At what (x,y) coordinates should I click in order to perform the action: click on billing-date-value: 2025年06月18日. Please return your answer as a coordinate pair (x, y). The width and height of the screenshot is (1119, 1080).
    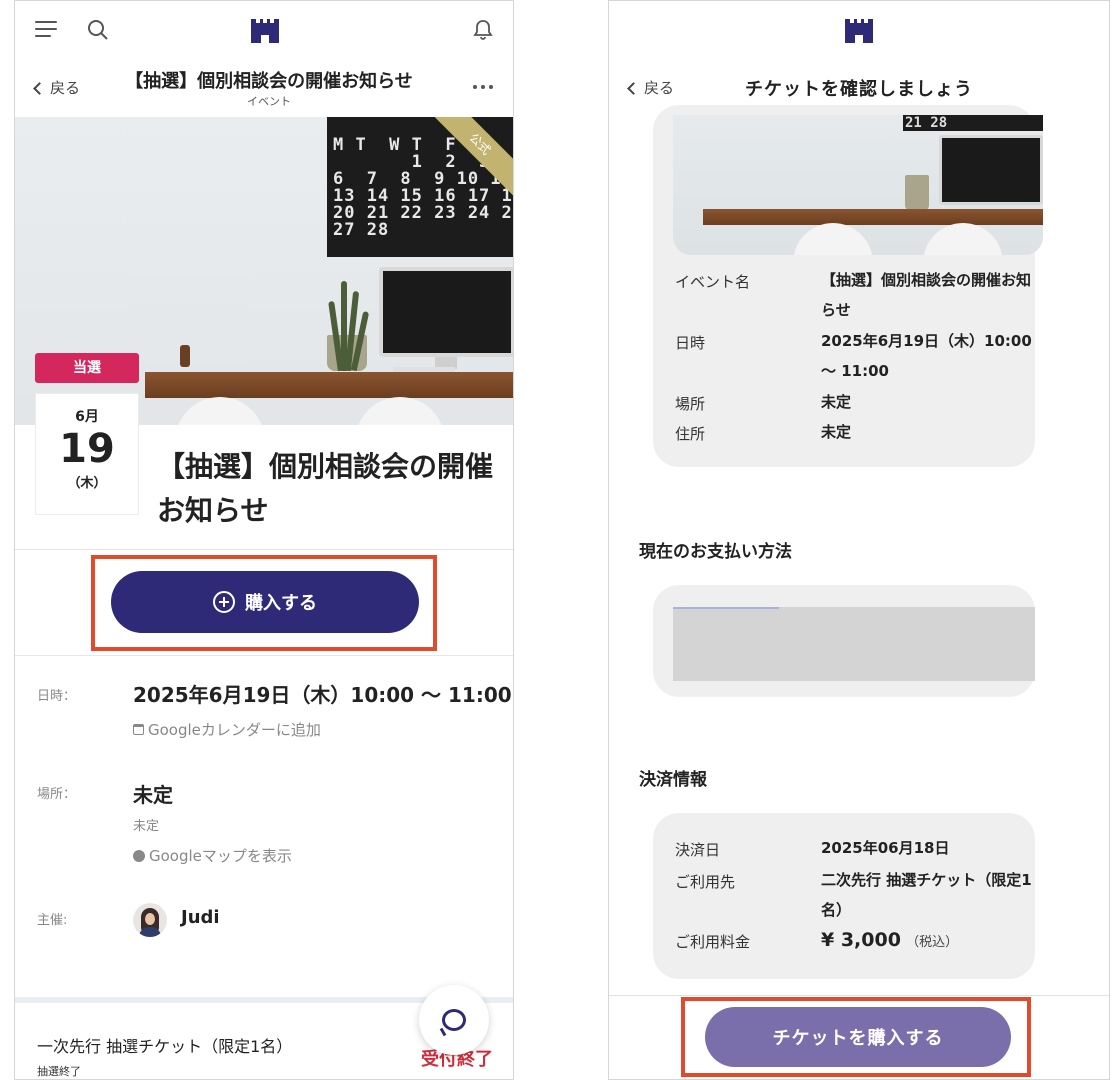
    Looking at the image, I should click on (885, 848).